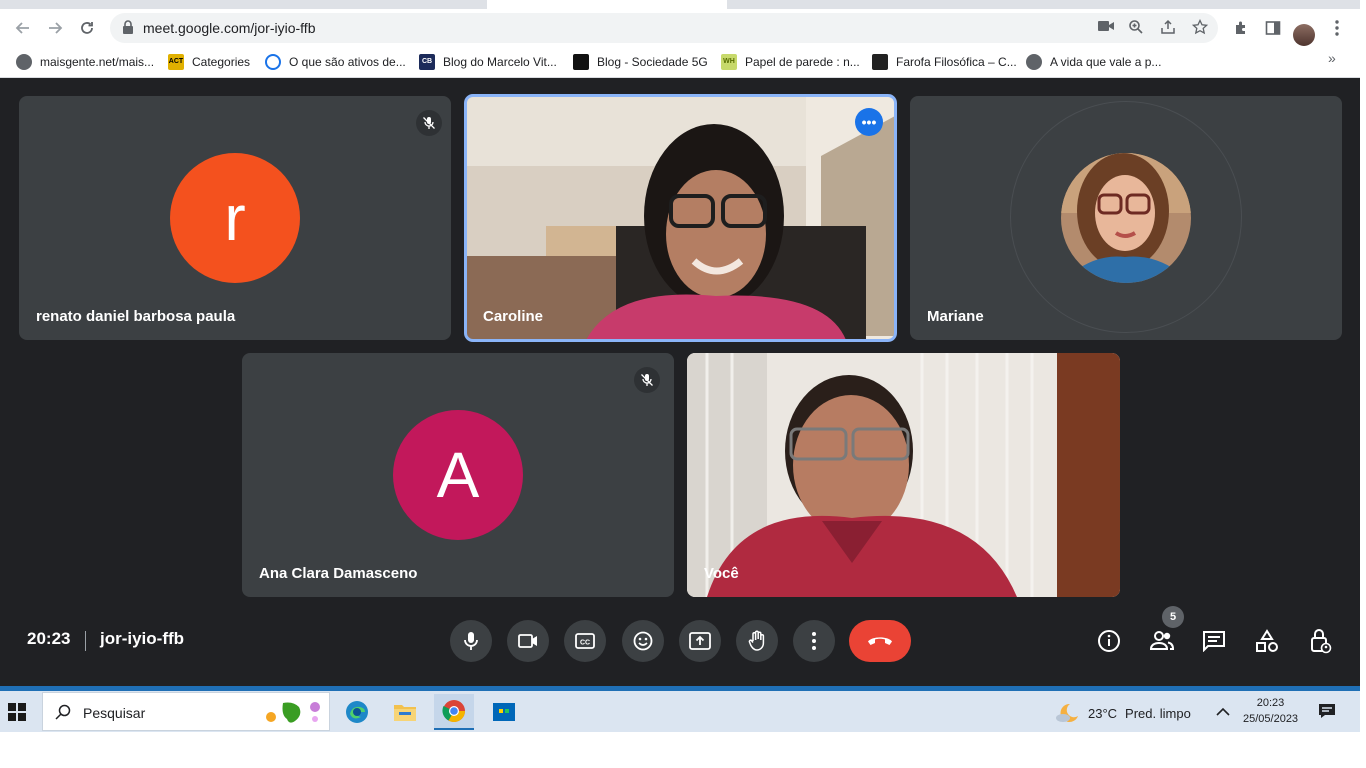 Image resolution: width=1366 pixels, height=768 pixels. What do you see at coordinates (454, 712) in the screenshot?
I see `chrome-app-icon` at bounding box center [454, 712].